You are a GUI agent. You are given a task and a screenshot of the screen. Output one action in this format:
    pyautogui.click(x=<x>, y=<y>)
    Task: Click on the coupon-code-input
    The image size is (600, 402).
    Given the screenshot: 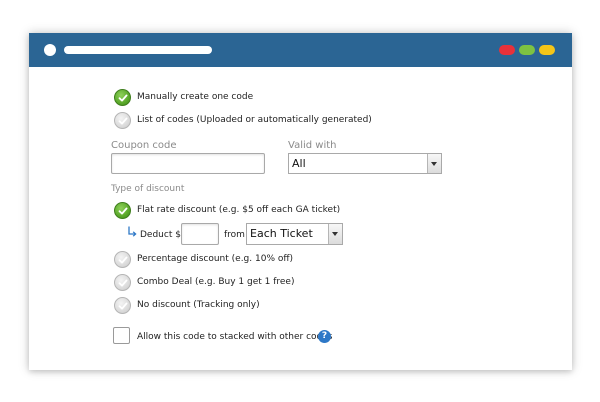 What is the action you would take?
    pyautogui.click(x=188, y=163)
    